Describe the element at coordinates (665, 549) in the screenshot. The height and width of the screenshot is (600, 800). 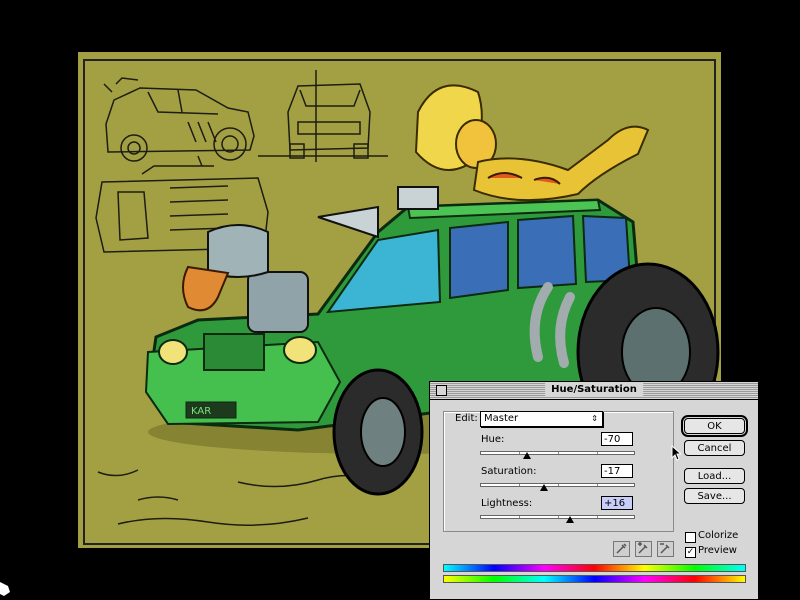
I see `eyedropper-minus-icon` at that location.